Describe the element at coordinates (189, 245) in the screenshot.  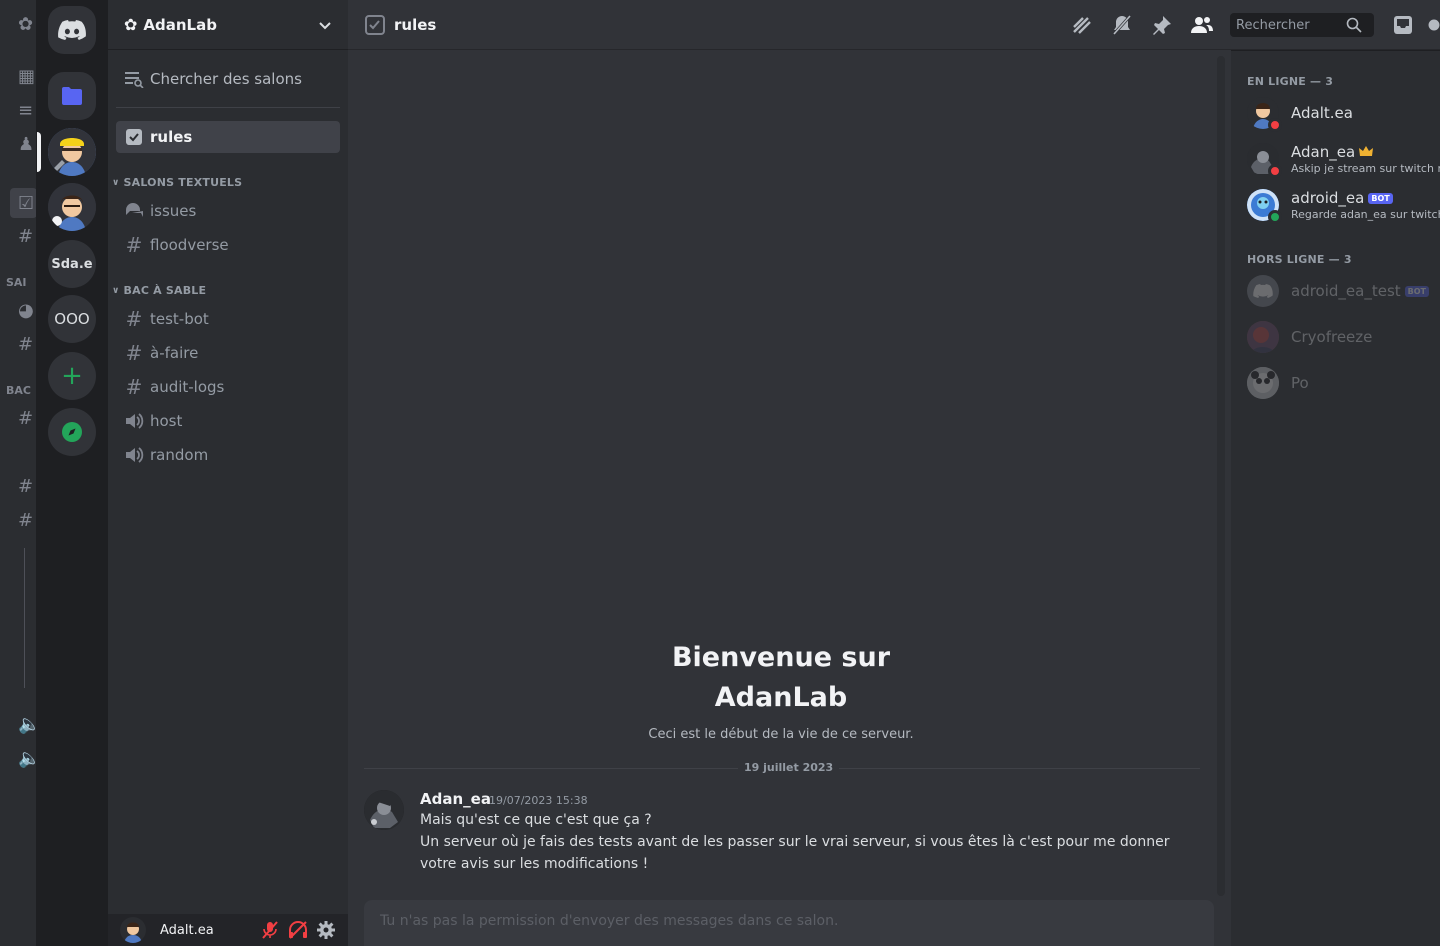
I see `channel-name: floodverse` at that location.